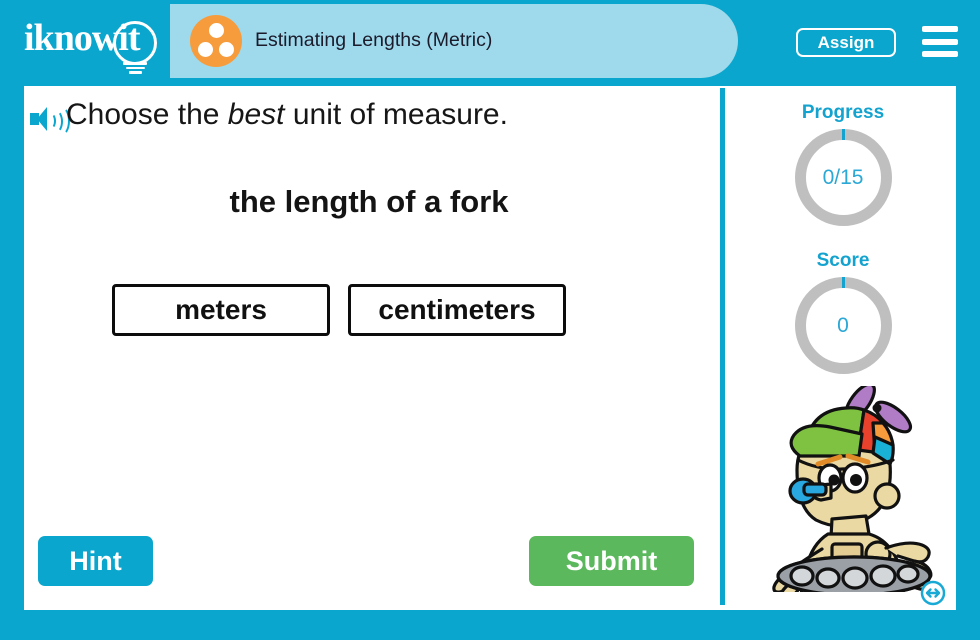 The image size is (980, 640). Describe the element at coordinates (256, 114) in the screenshot. I see `prompt-emphasis: best` at that location.